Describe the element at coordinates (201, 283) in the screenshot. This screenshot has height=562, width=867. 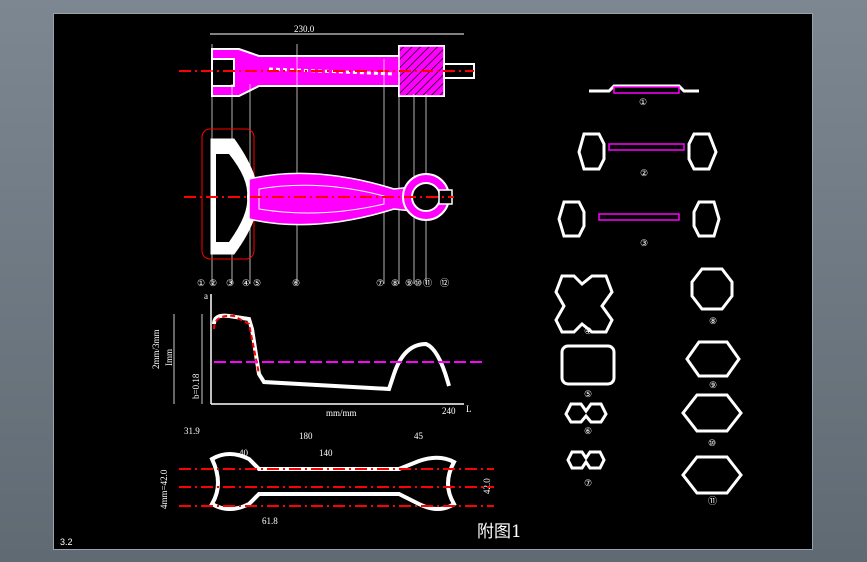
I see `balloon-1: ①` at that location.